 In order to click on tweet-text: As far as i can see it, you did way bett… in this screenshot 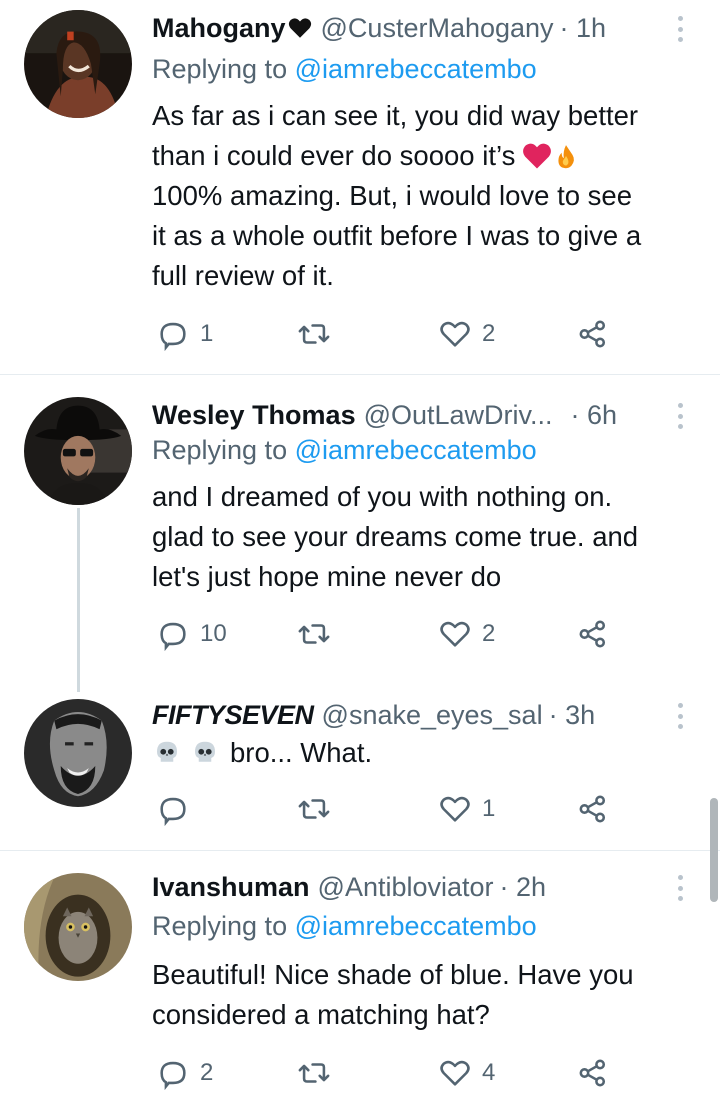, I will do `click(427, 196)`.